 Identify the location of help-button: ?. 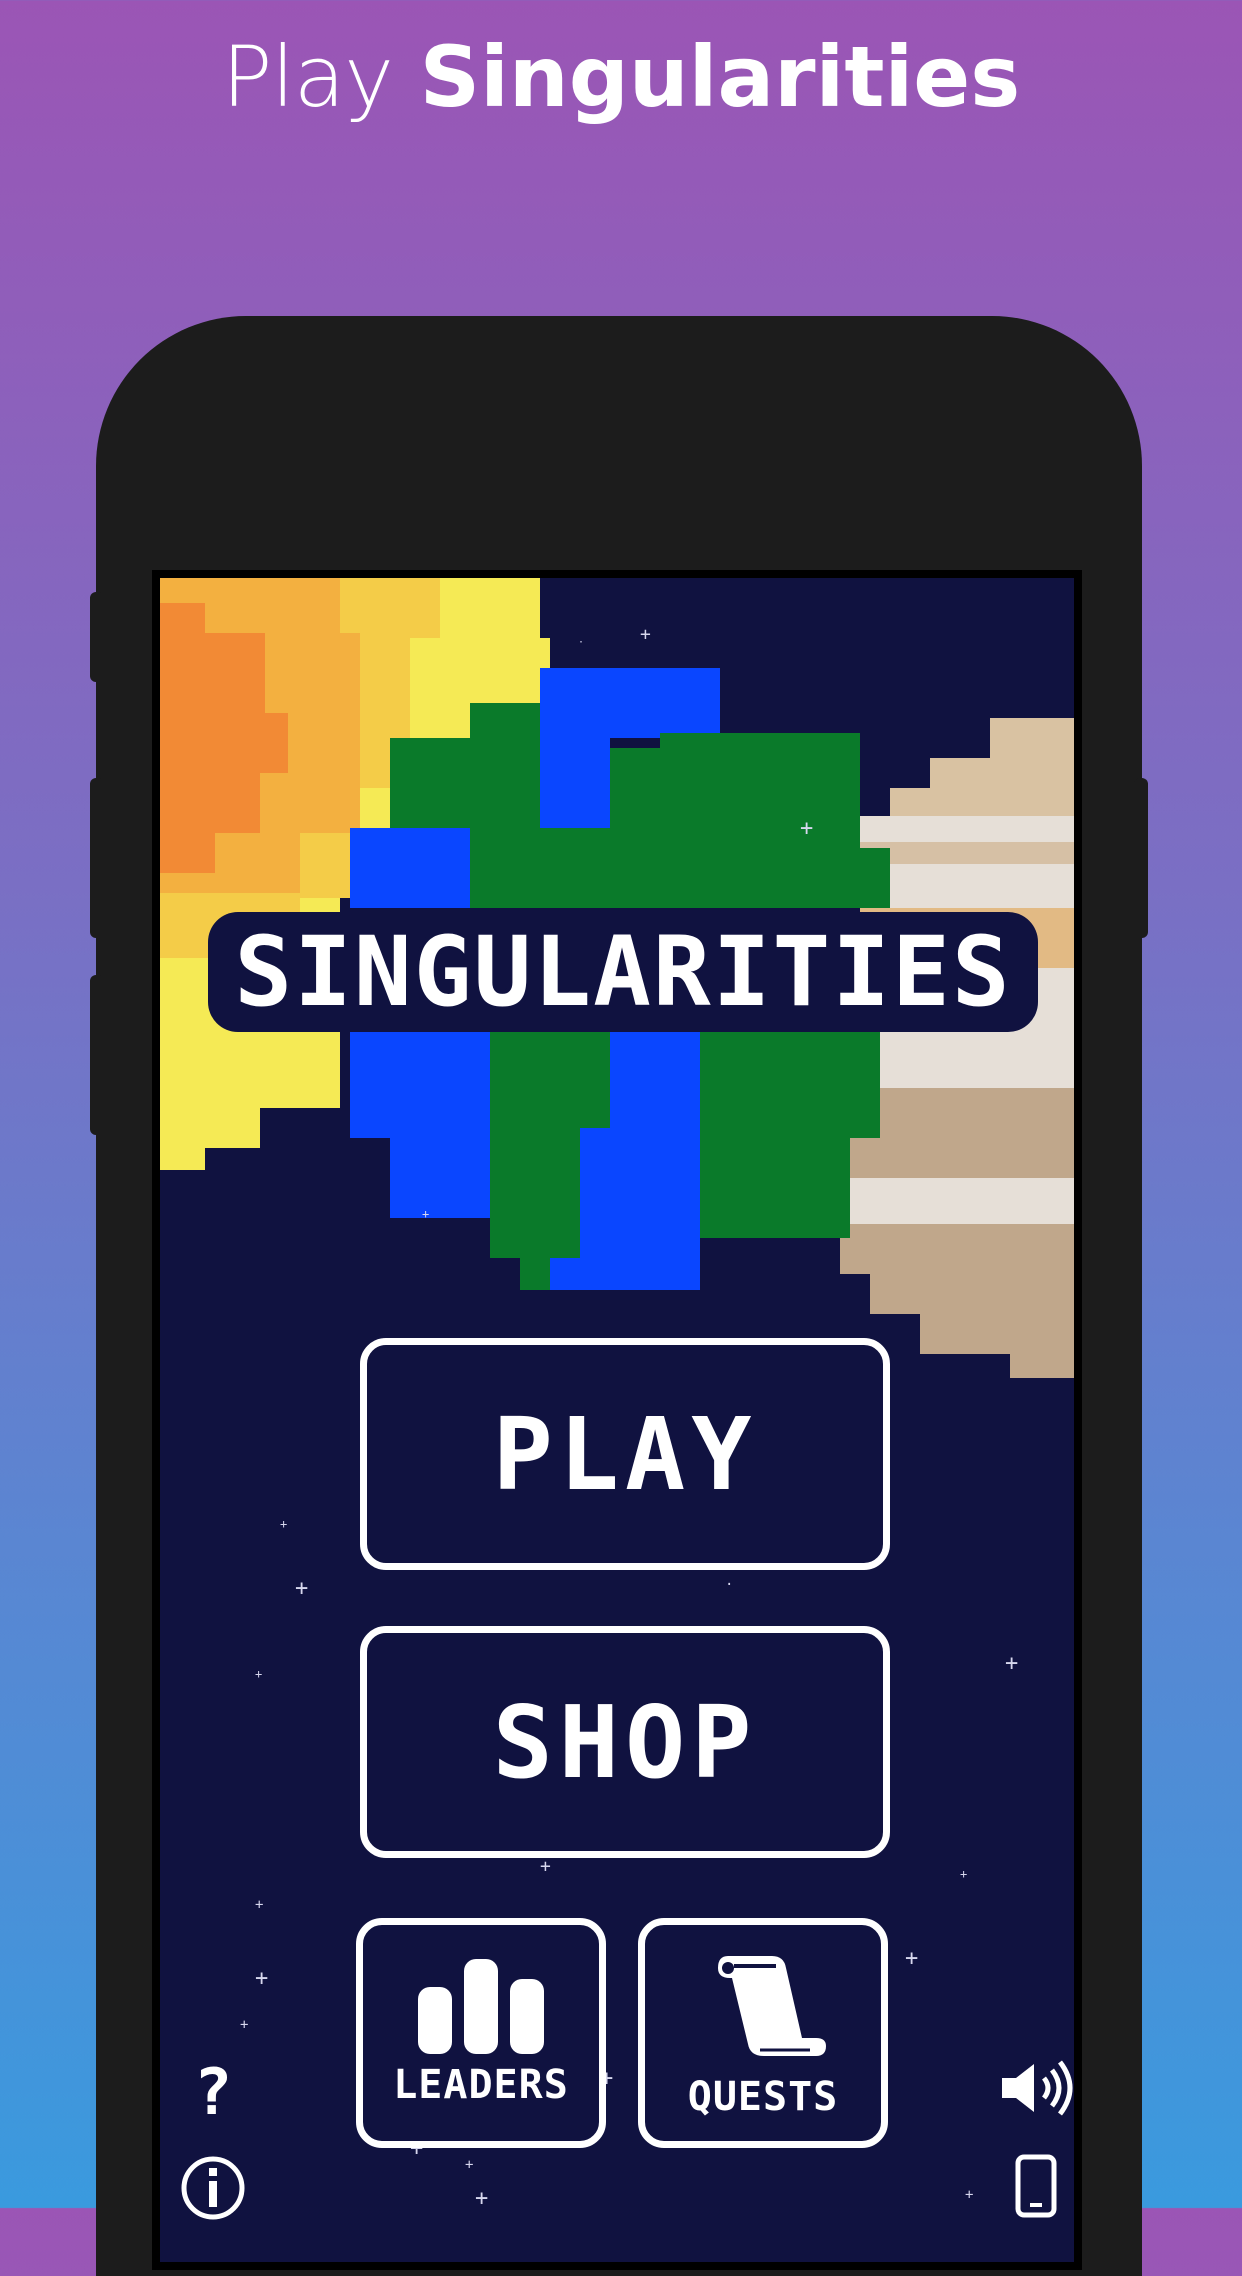
(213, 2093).